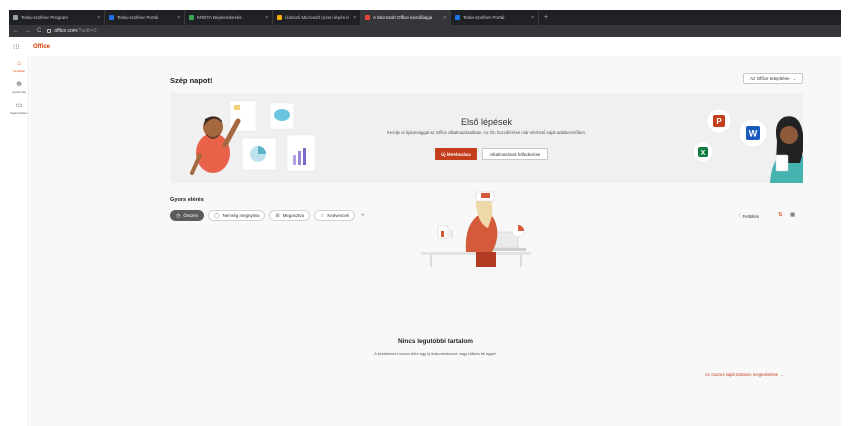 The width and height of the screenshot is (850, 426). I want to click on back-icon: ←, so click(16, 31).